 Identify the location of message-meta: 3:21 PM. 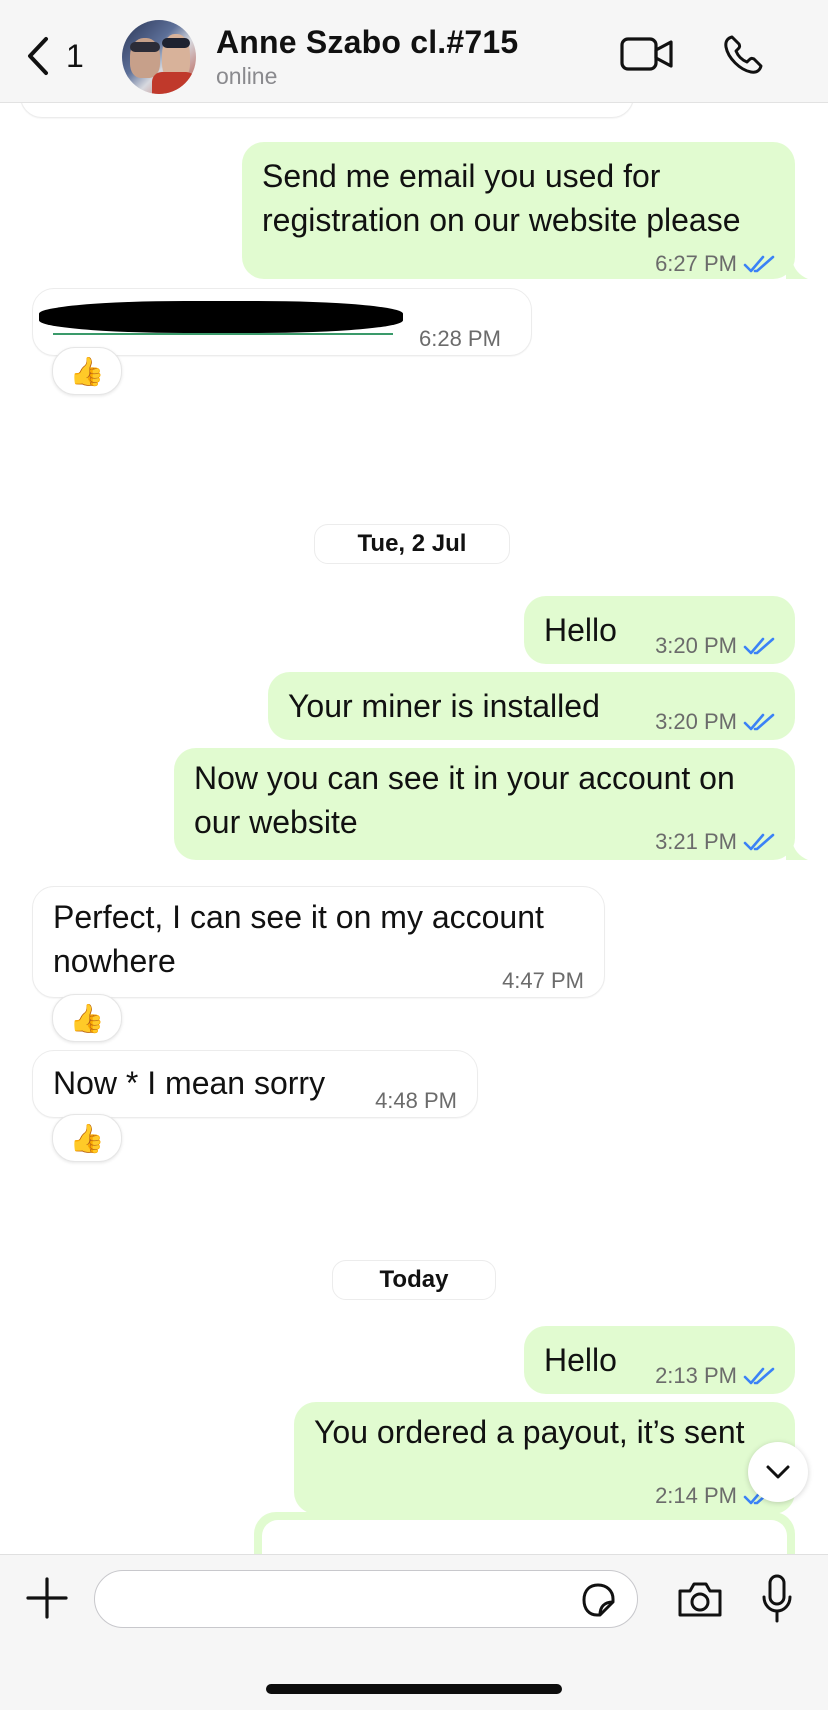
(716, 842).